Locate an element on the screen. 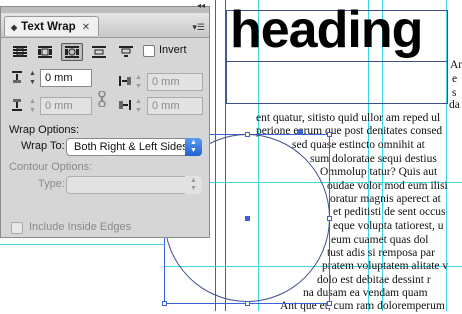 Image resolution: width=462 pixels, height=314 pixels. contour-options-heading: Contour Options: is located at coordinates (51, 167).